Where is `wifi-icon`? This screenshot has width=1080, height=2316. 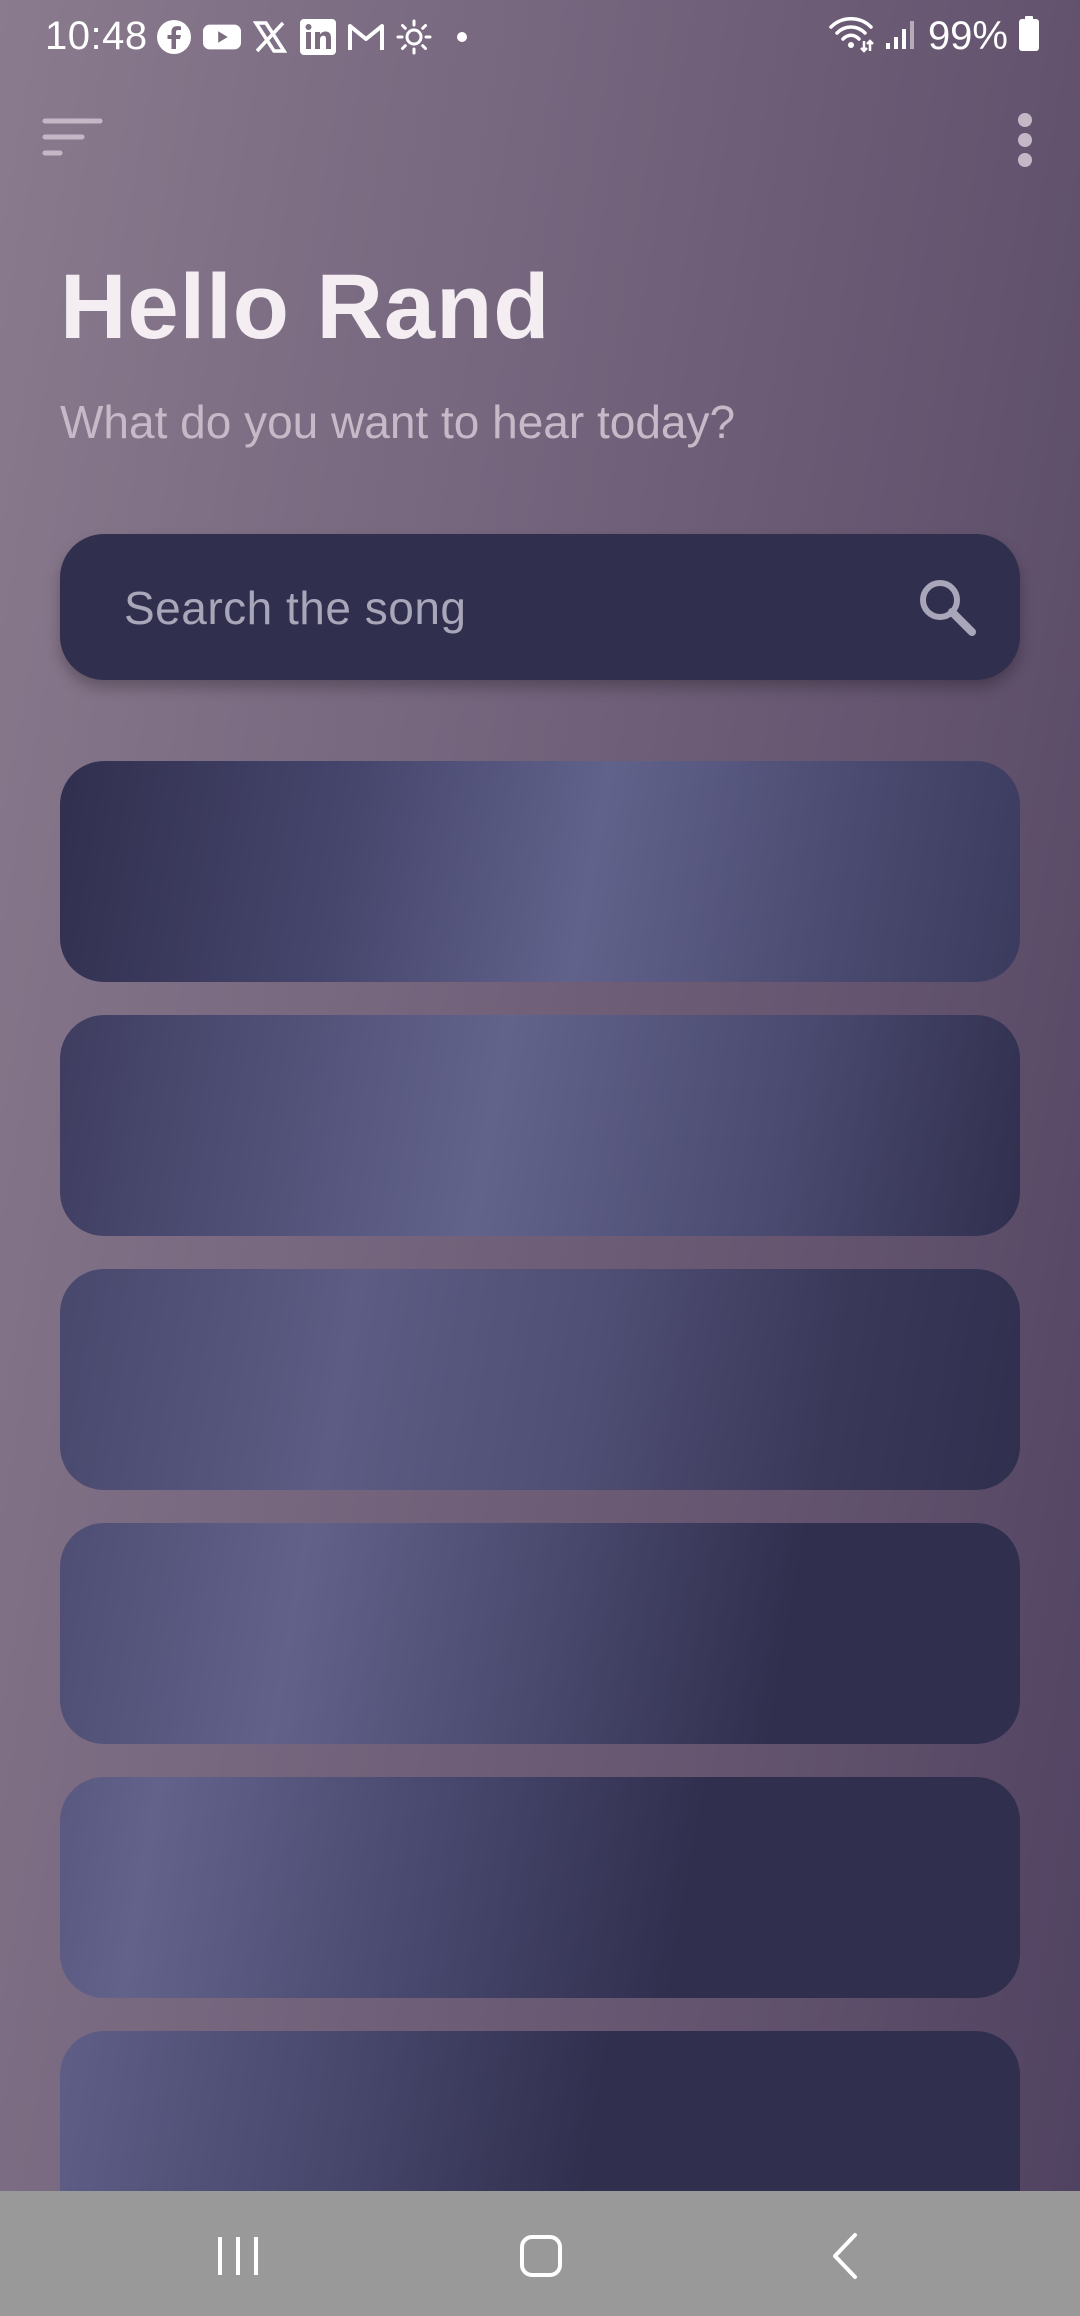 wifi-icon is located at coordinates (851, 36).